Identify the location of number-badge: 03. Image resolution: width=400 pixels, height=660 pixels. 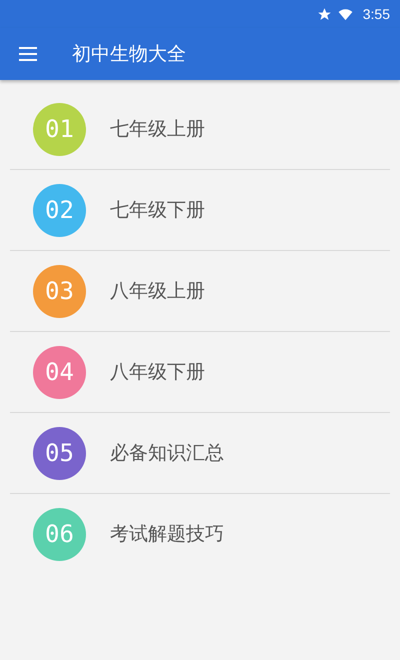
(59, 291).